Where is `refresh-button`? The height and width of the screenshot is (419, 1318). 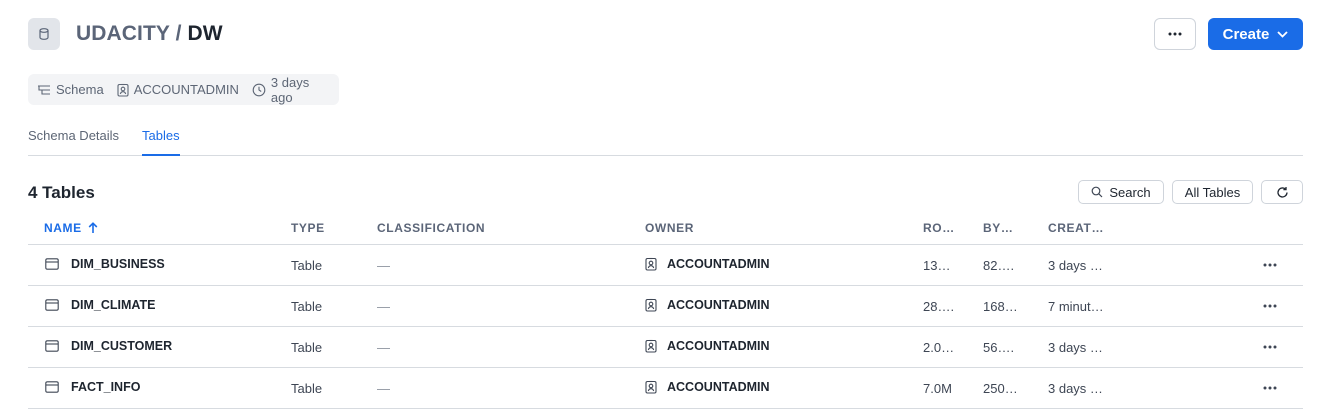
refresh-button is located at coordinates (1282, 192).